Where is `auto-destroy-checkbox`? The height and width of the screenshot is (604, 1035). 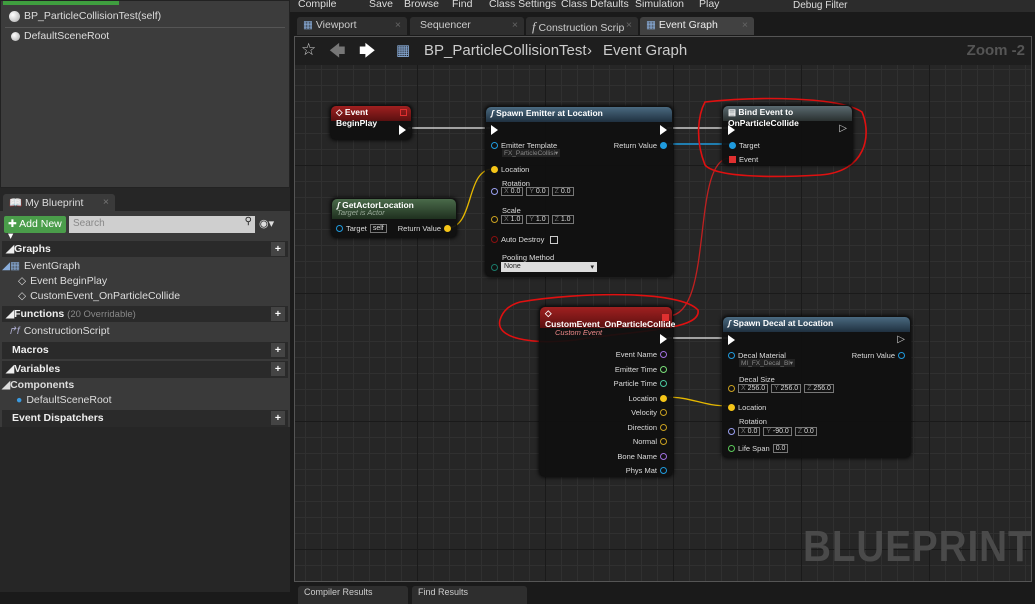
auto-destroy-checkbox is located at coordinates (554, 239).